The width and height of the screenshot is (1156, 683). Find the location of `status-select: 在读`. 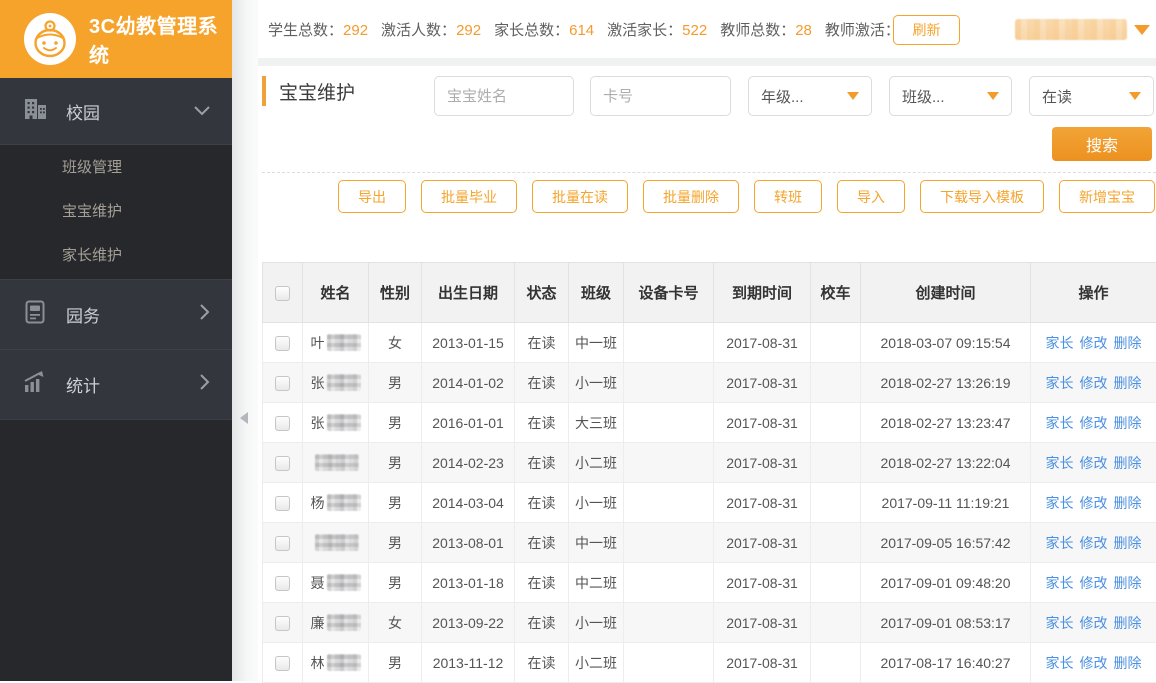

status-select: 在读 is located at coordinates (1091, 96).